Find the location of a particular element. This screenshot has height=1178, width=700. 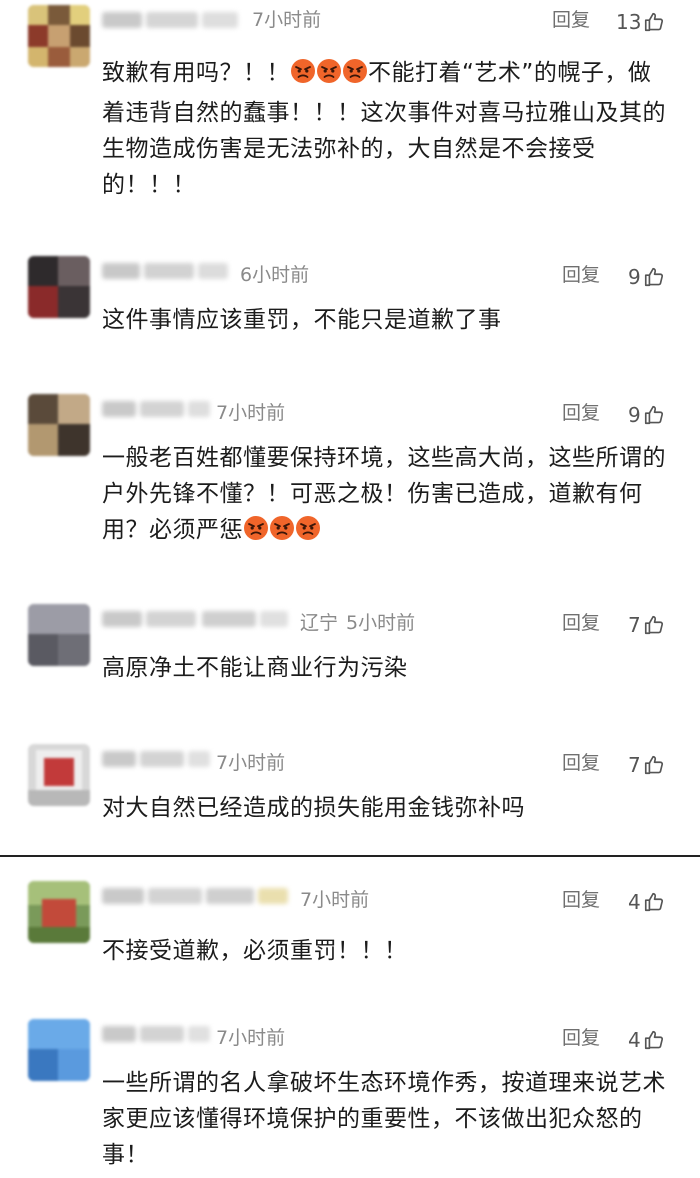

comment-meta: 辽宁 5小时前 is located at coordinates (357, 623).